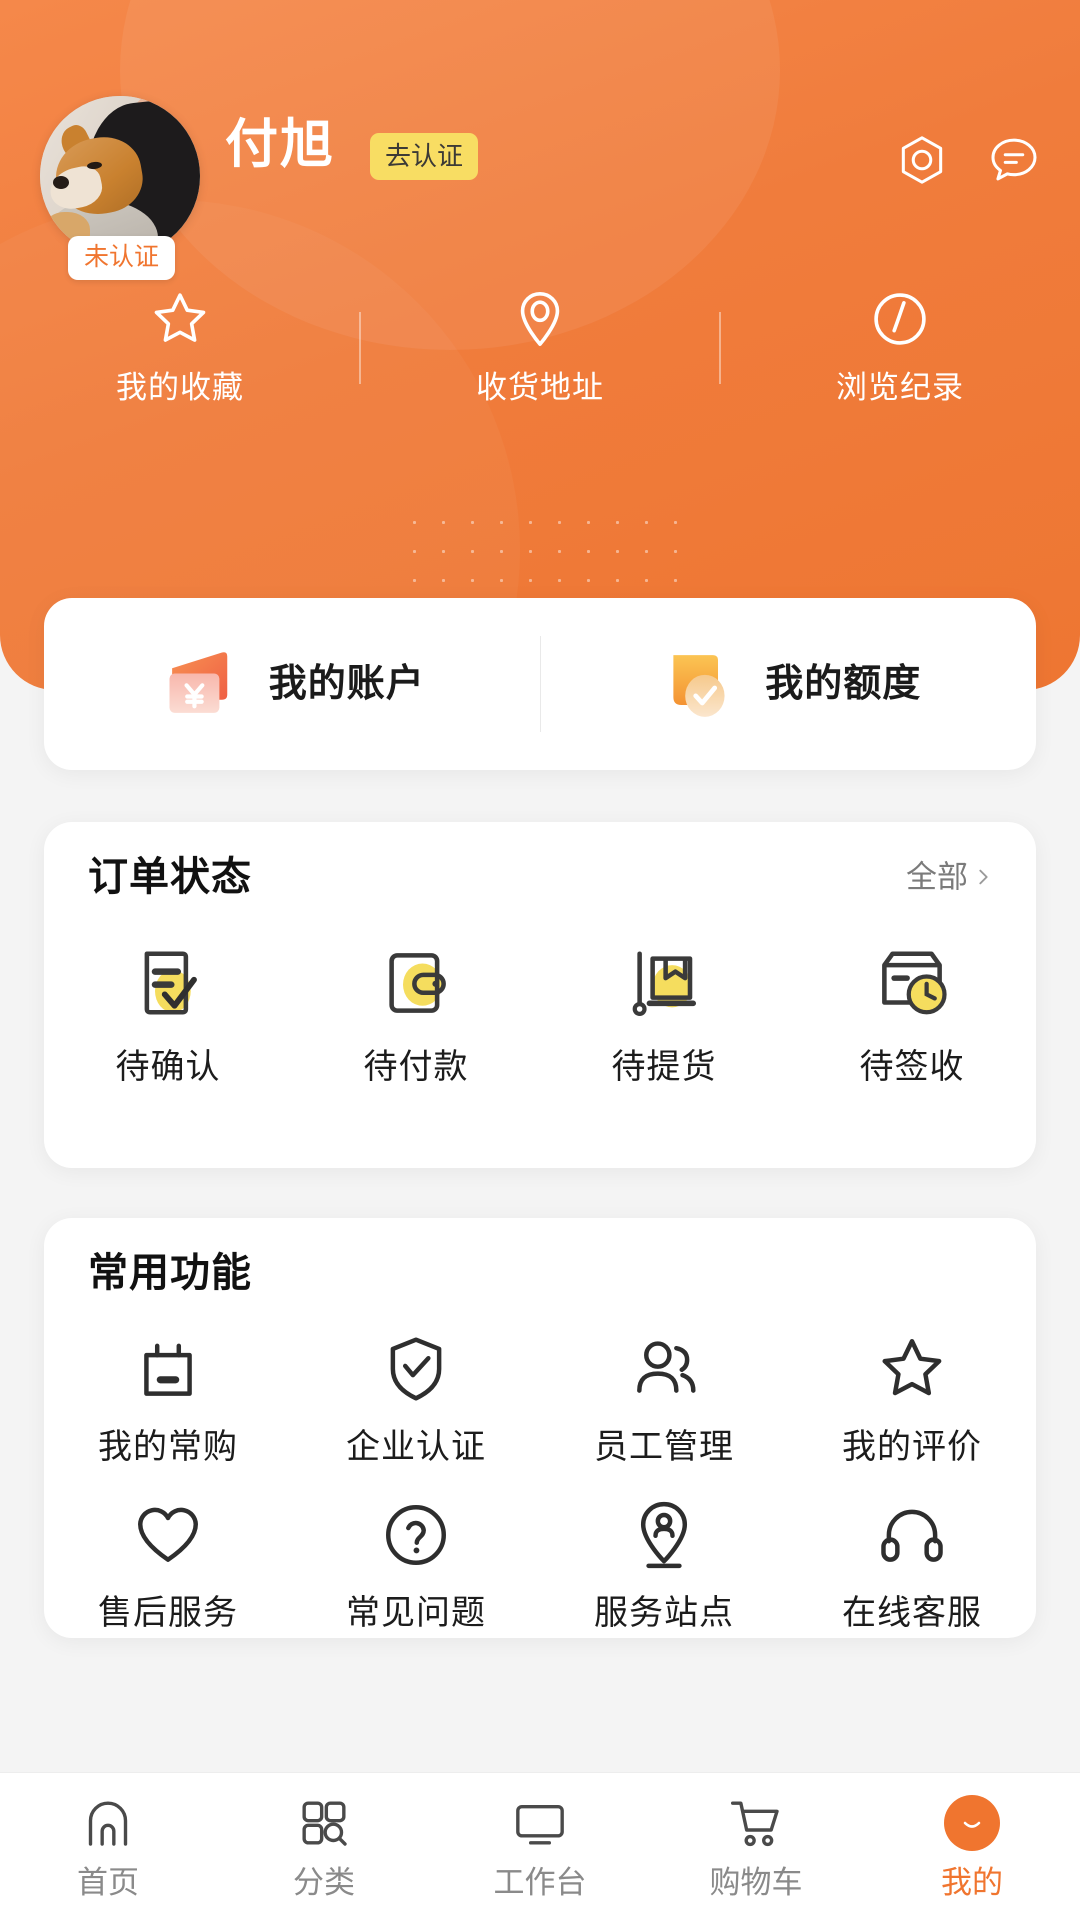 Image resolution: width=1080 pixels, height=1920 pixels. What do you see at coordinates (180, 319) in the screenshot?
I see `star-icon` at bounding box center [180, 319].